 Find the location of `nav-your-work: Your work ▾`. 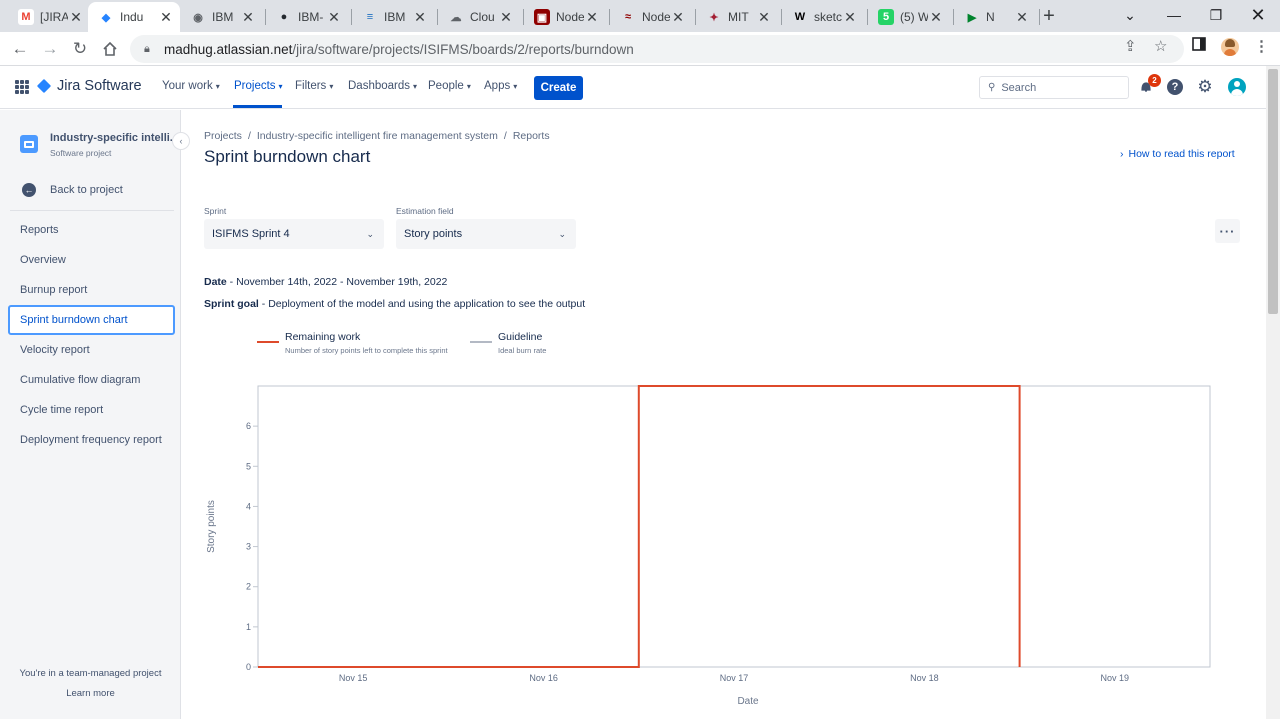

nav-your-work: Your work ▾ is located at coordinates (191, 86).